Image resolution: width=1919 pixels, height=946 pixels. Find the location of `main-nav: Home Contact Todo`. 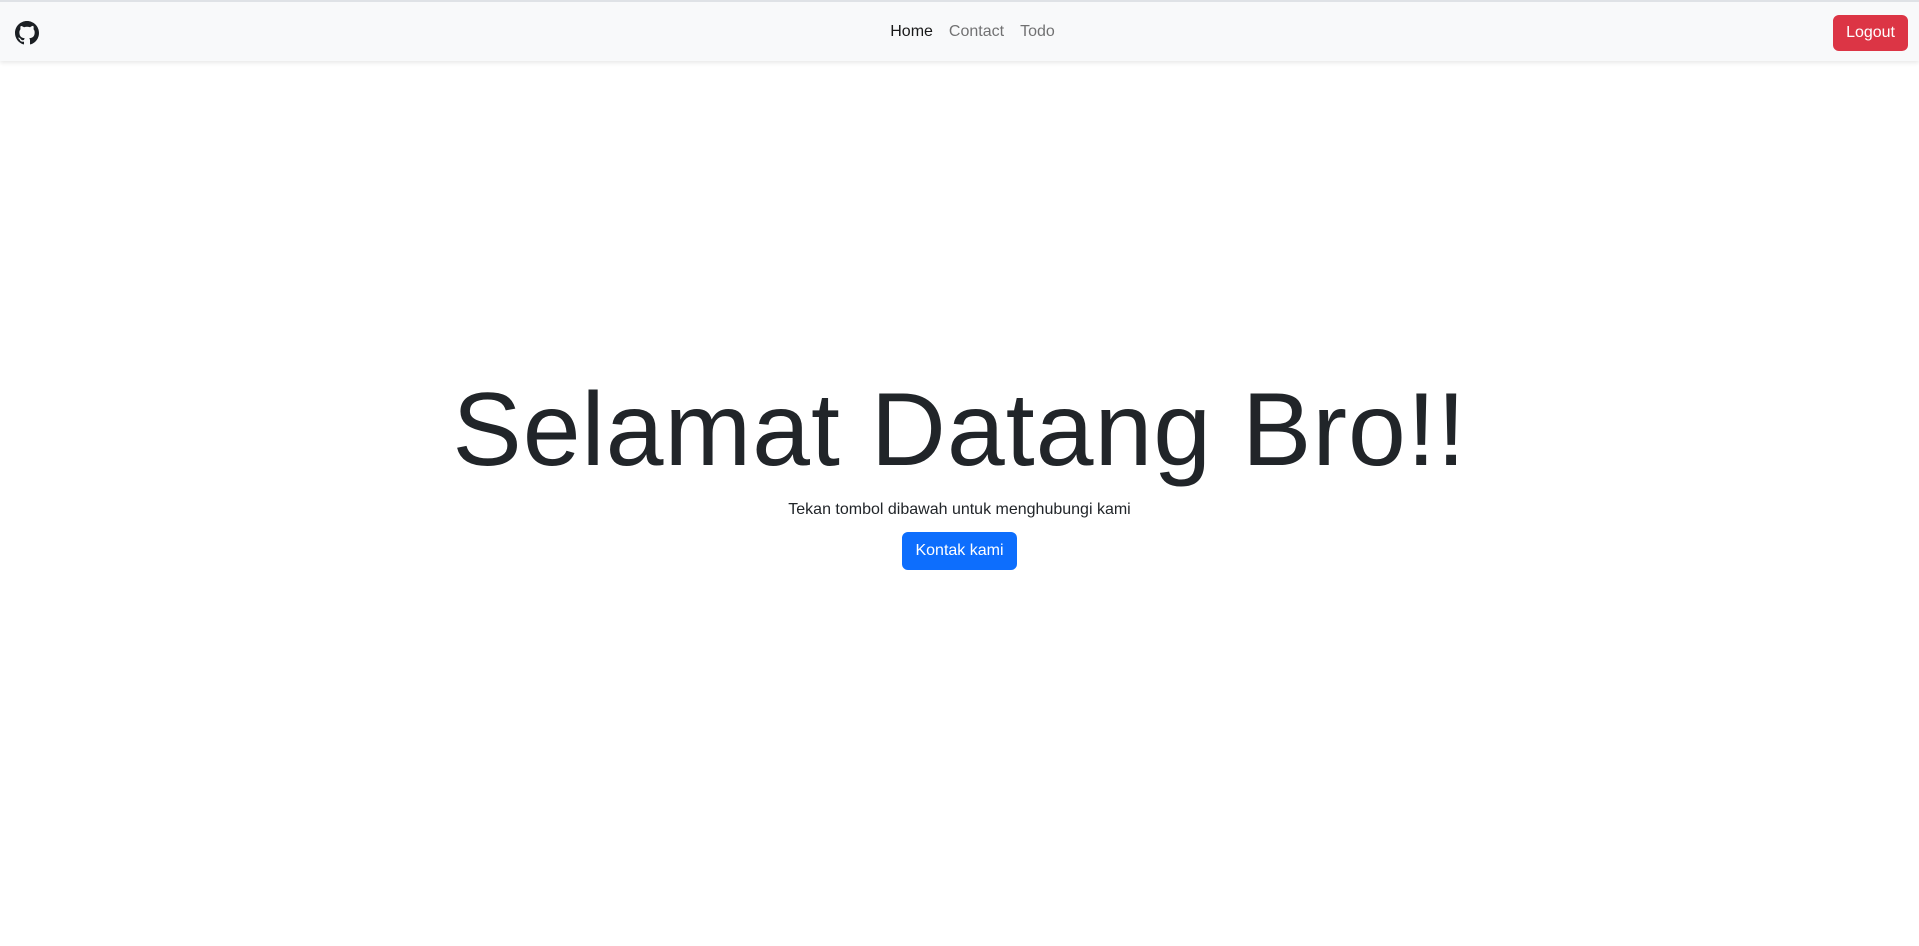

main-nav: Home Contact Todo is located at coordinates (959, 31).